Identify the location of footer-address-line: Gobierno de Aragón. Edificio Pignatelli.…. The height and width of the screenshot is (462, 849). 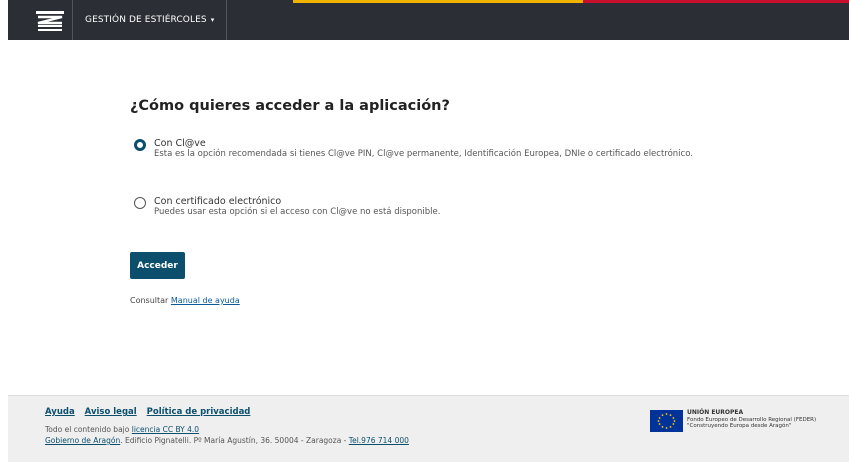
(227, 440).